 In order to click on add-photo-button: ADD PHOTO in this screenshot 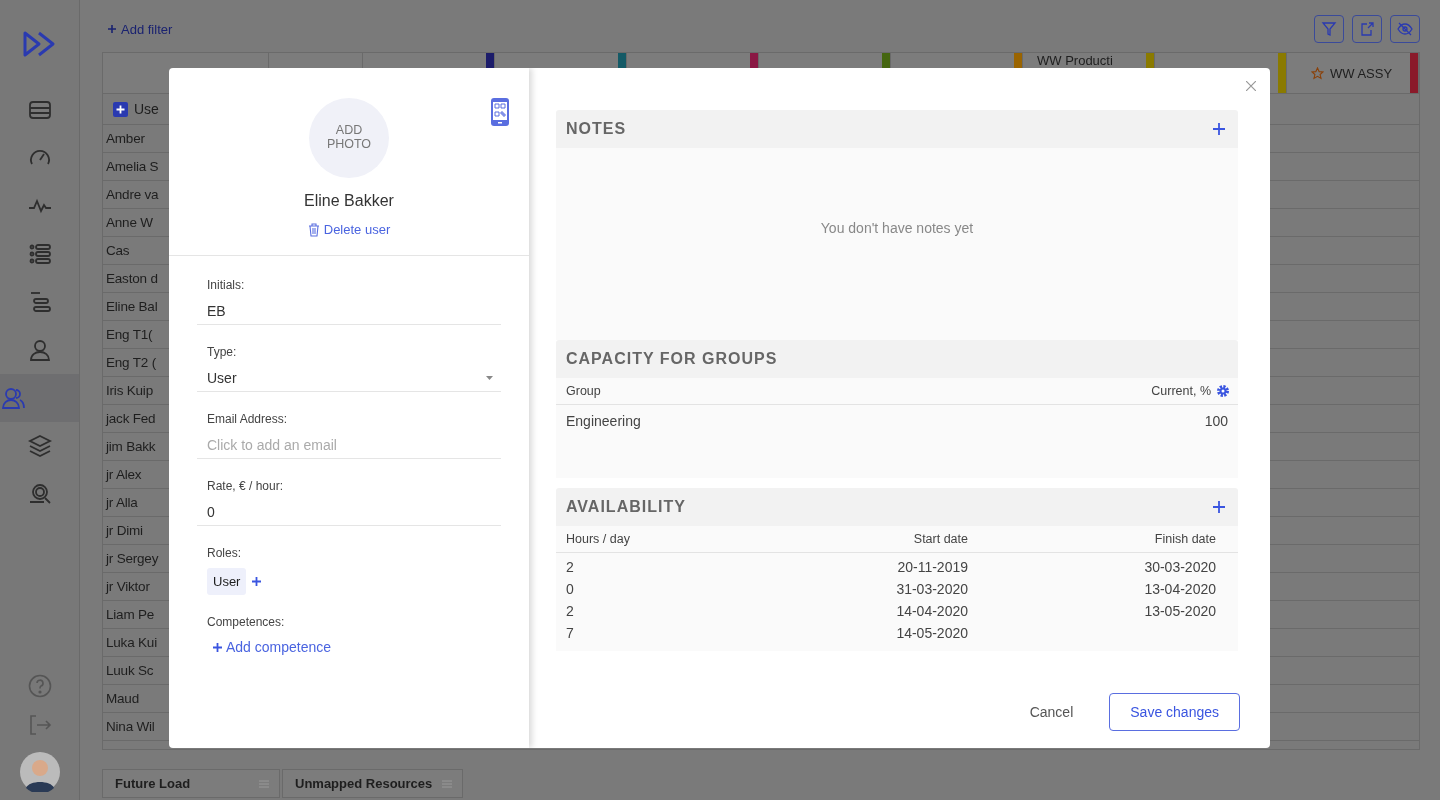, I will do `click(349, 138)`.